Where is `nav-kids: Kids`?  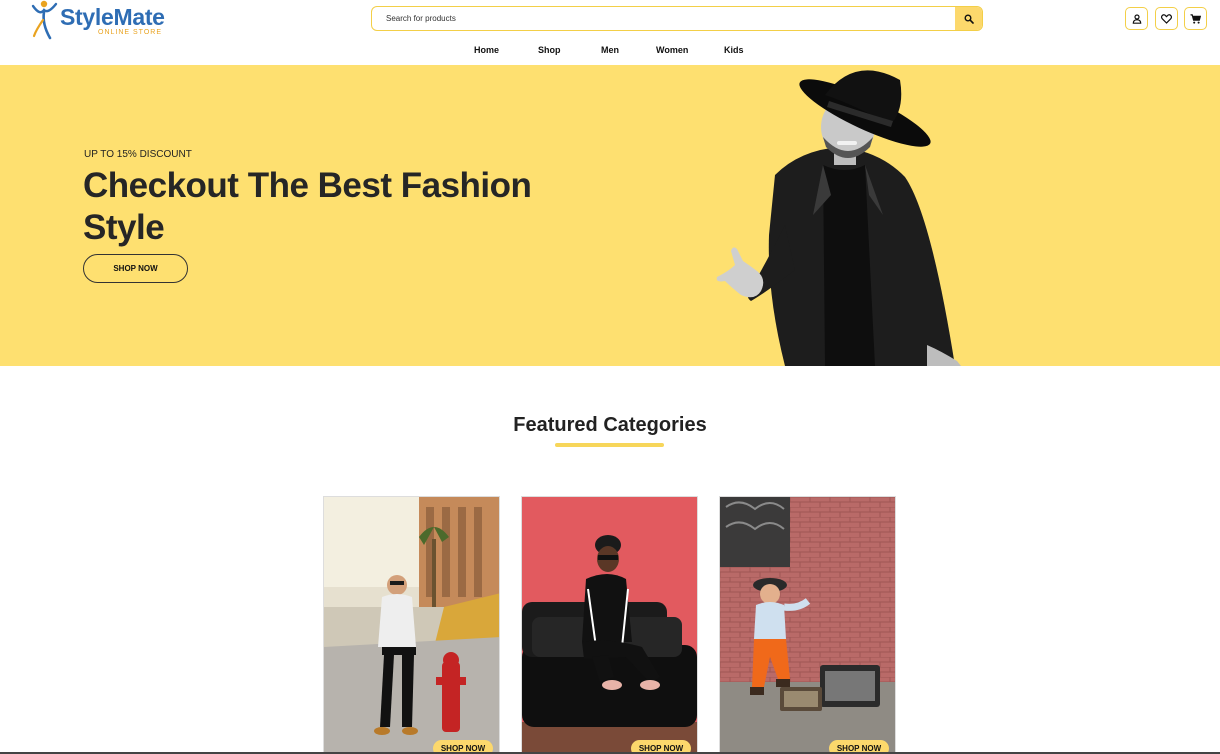 nav-kids: Kids is located at coordinates (734, 50).